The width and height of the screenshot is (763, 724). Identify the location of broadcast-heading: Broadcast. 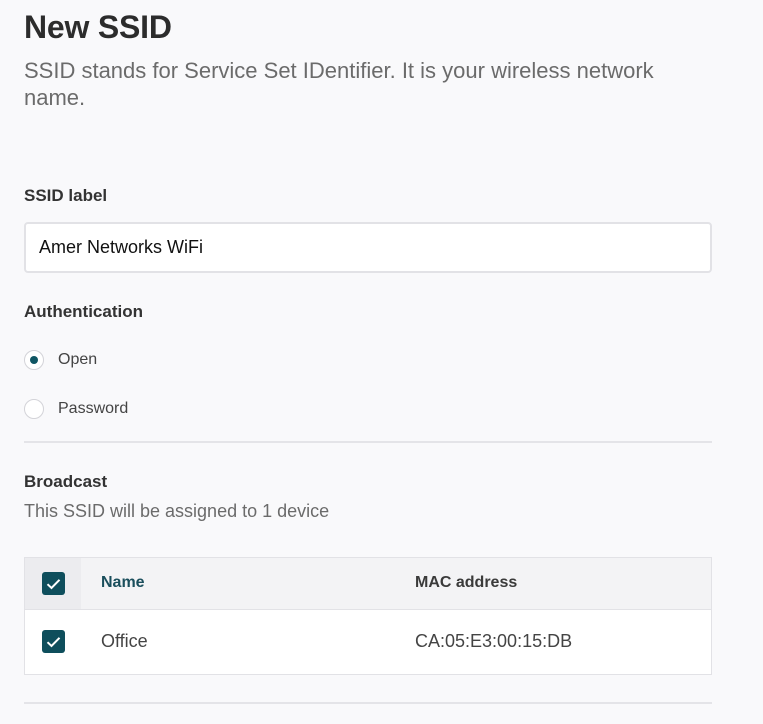
(66, 481).